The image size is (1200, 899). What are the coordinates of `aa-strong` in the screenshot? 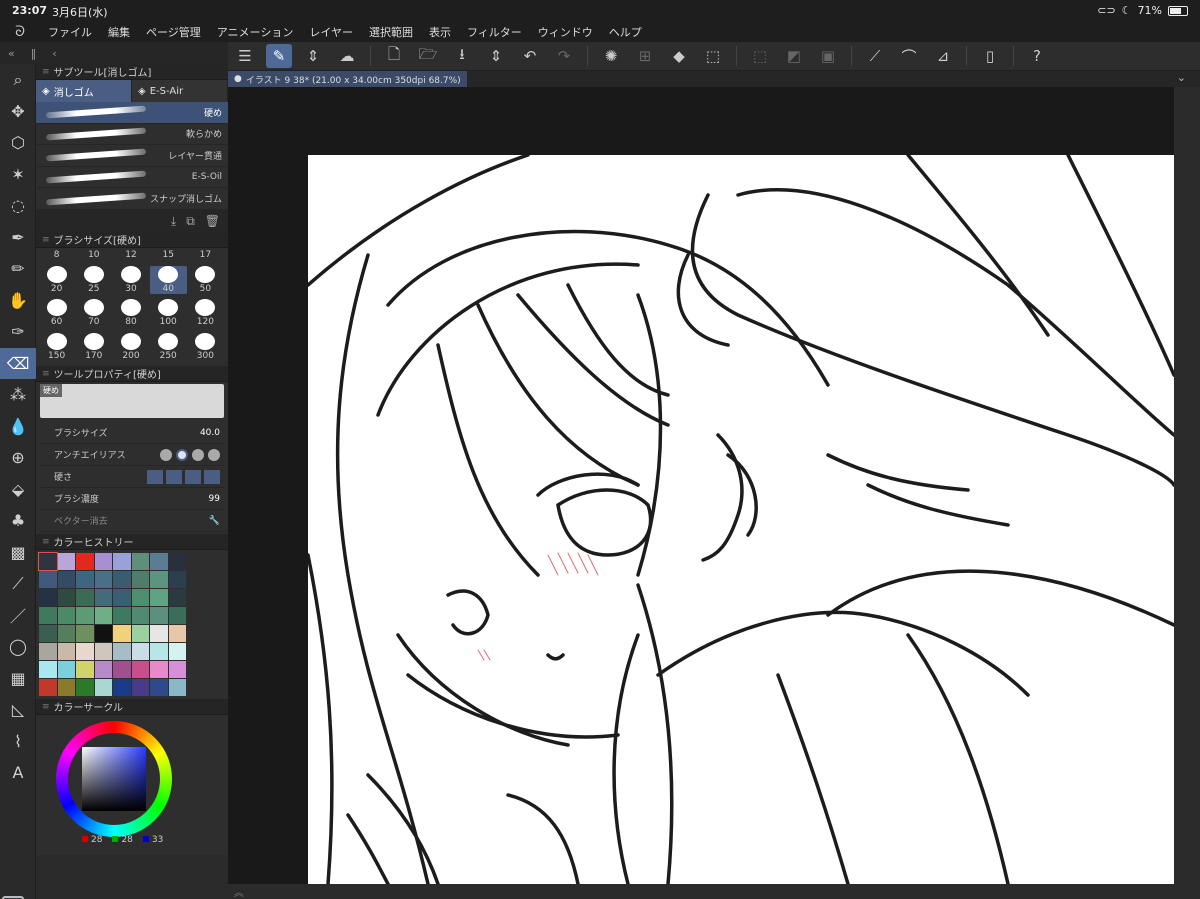 It's located at (214, 454).